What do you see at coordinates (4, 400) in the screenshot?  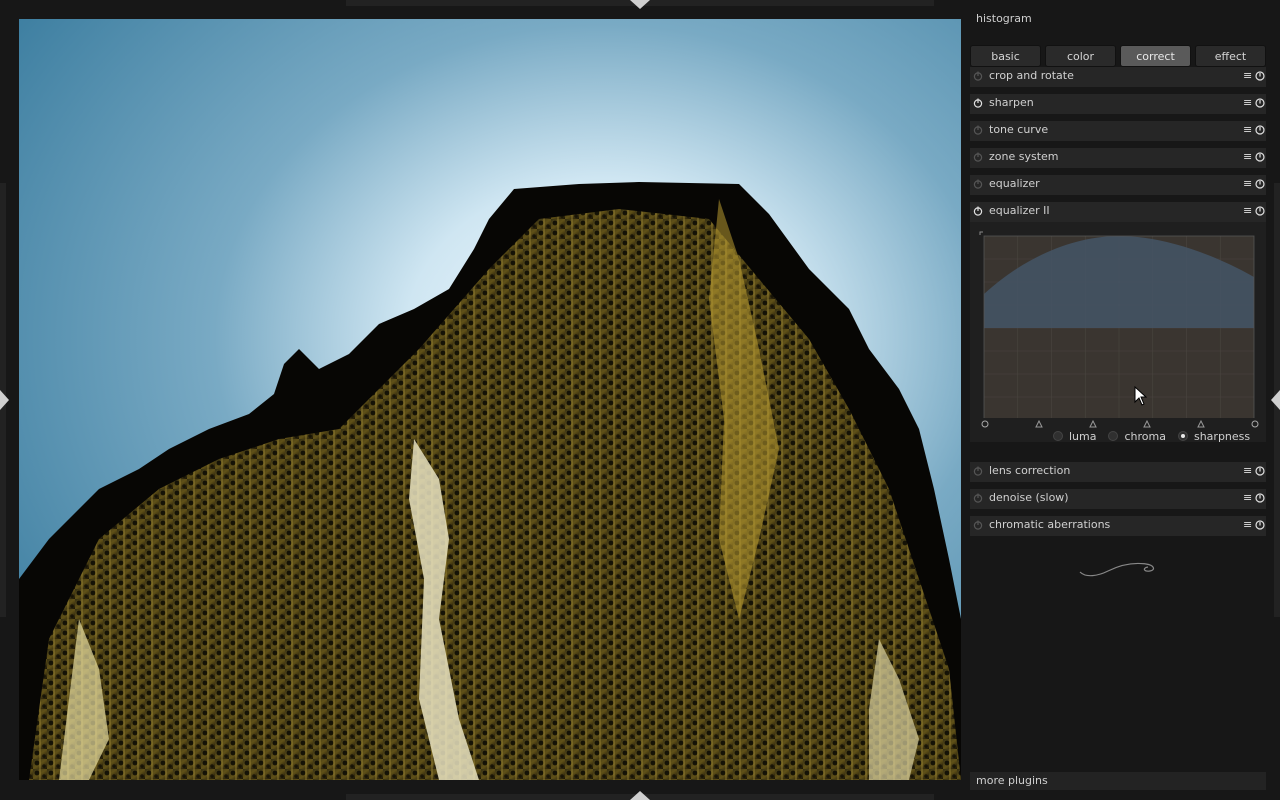 I see `collapse-left-arrow-icon` at bounding box center [4, 400].